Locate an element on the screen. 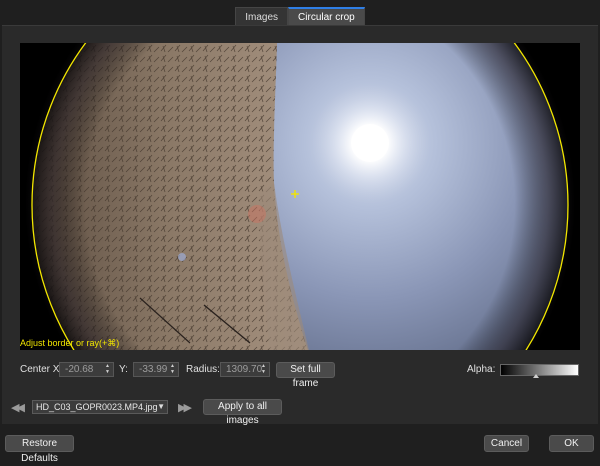 The image size is (600, 466). alpha-slider is located at coordinates (539, 370).